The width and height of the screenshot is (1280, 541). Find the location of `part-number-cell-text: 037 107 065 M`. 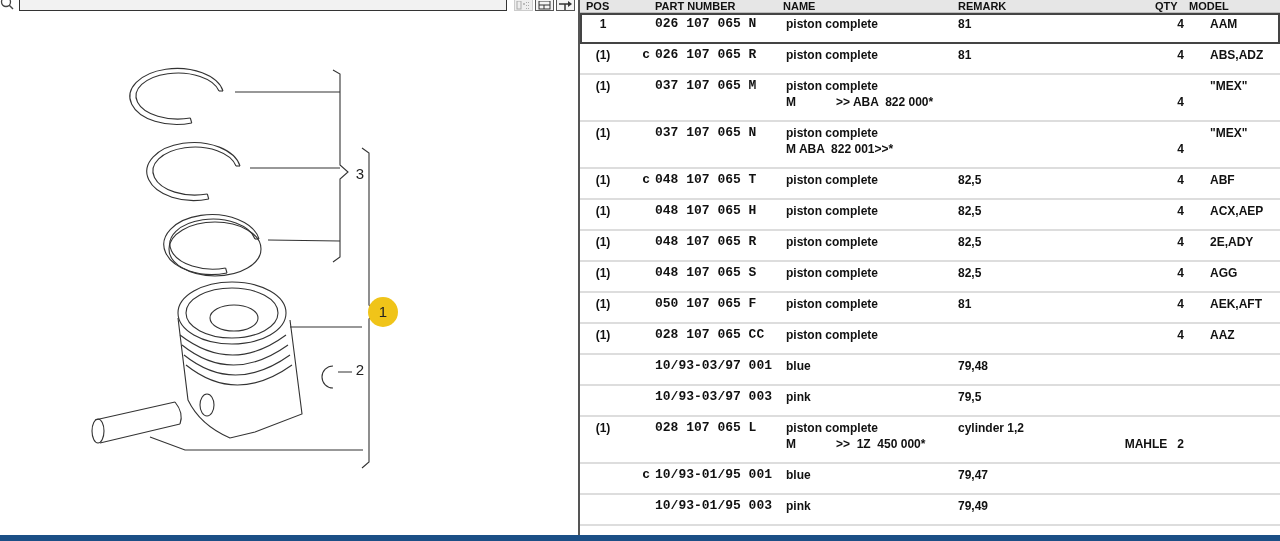

part-number-cell-text: 037 107 065 M is located at coordinates (706, 86).